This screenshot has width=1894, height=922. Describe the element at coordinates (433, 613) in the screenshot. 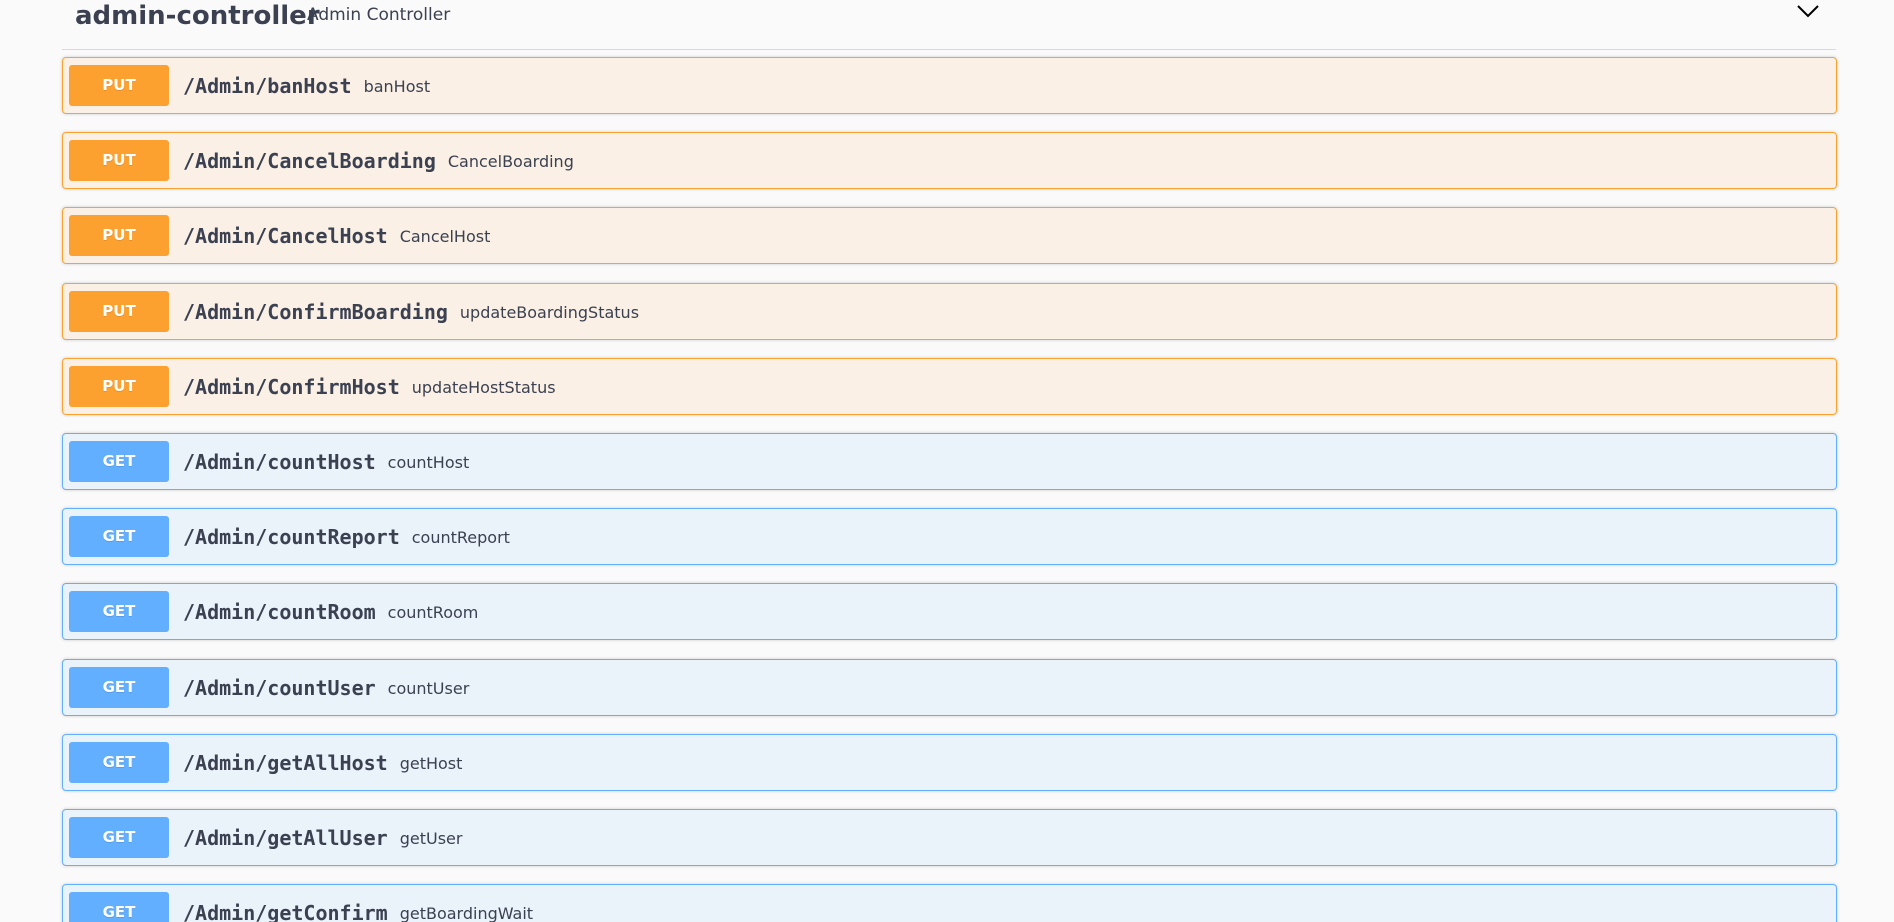

I see `operation-summary: countRoom` at that location.